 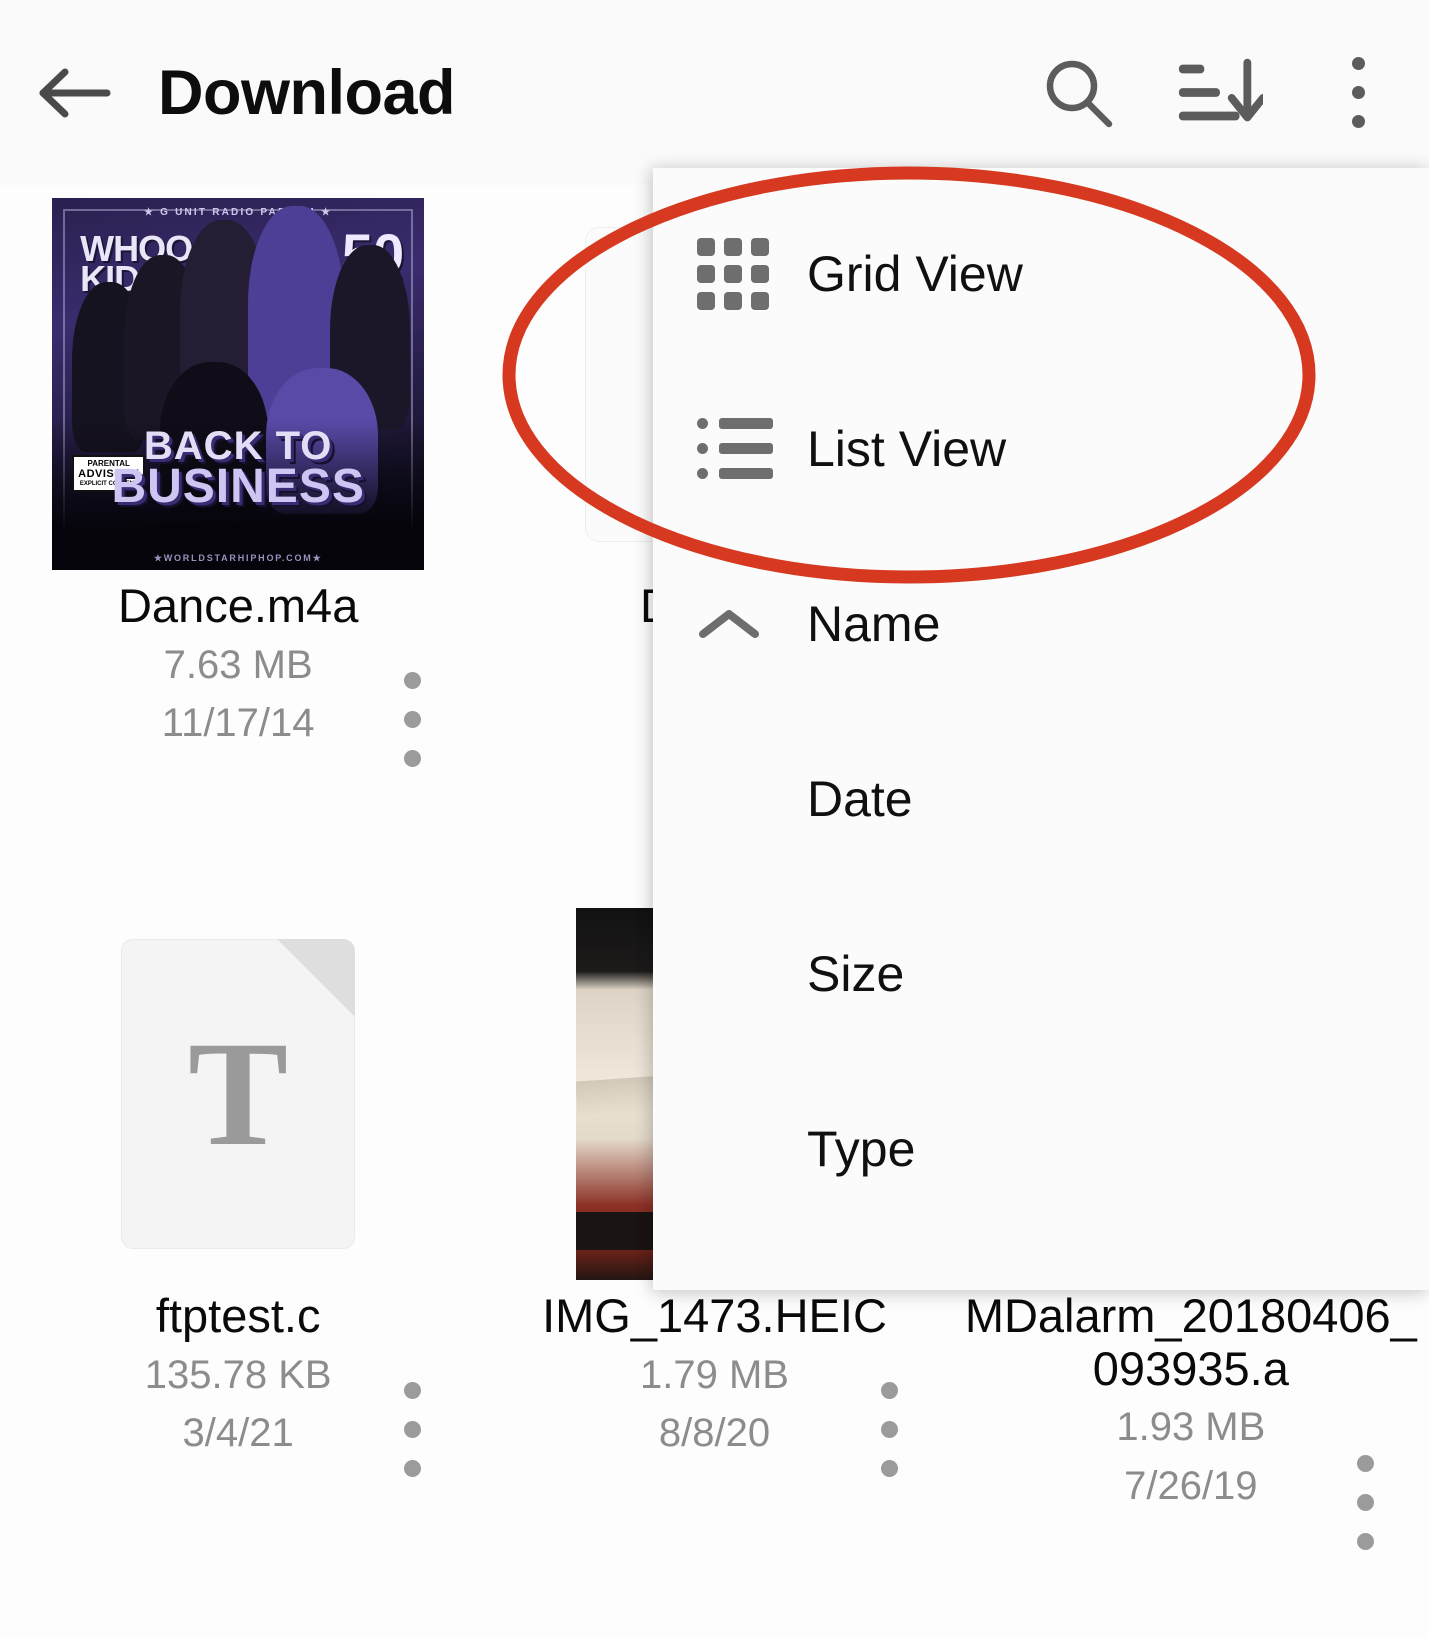 What do you see at coordinates (238, 212) in the screenshot?
I see `album-top-banner: ★ G UNIT RADIO PART 14 ★` at bounding box center [238, 212].